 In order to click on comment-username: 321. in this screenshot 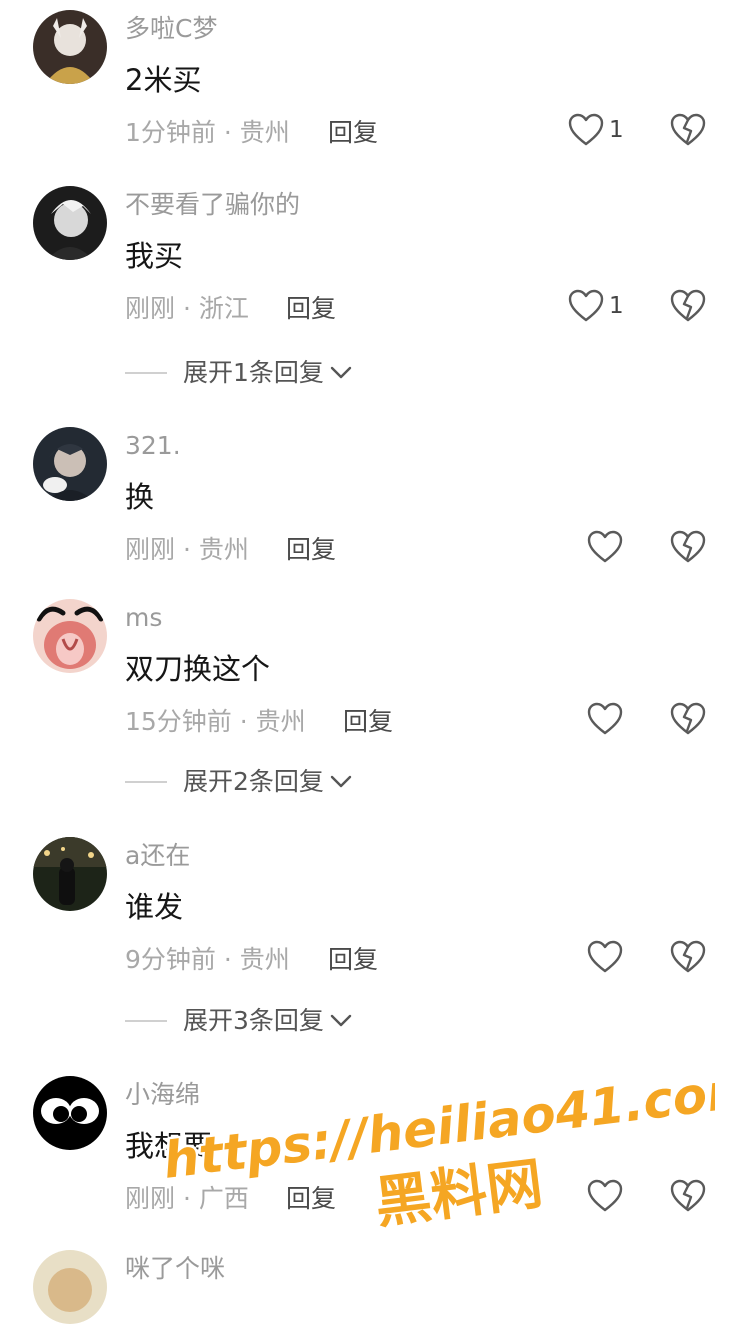, I will do `click(153, 446)`.